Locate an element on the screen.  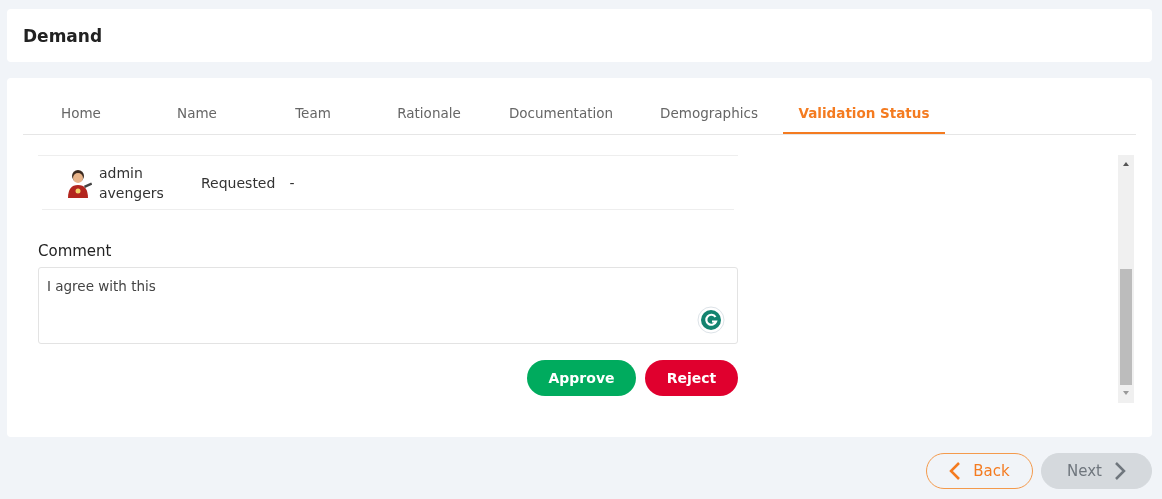
tab: Team is located at coordinates (313, 114).